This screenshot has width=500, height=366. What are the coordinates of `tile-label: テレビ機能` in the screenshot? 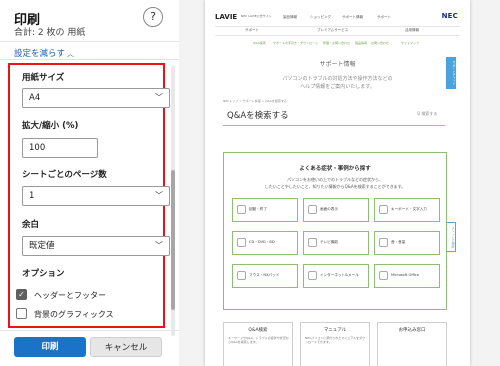 It's located at (329, 242).